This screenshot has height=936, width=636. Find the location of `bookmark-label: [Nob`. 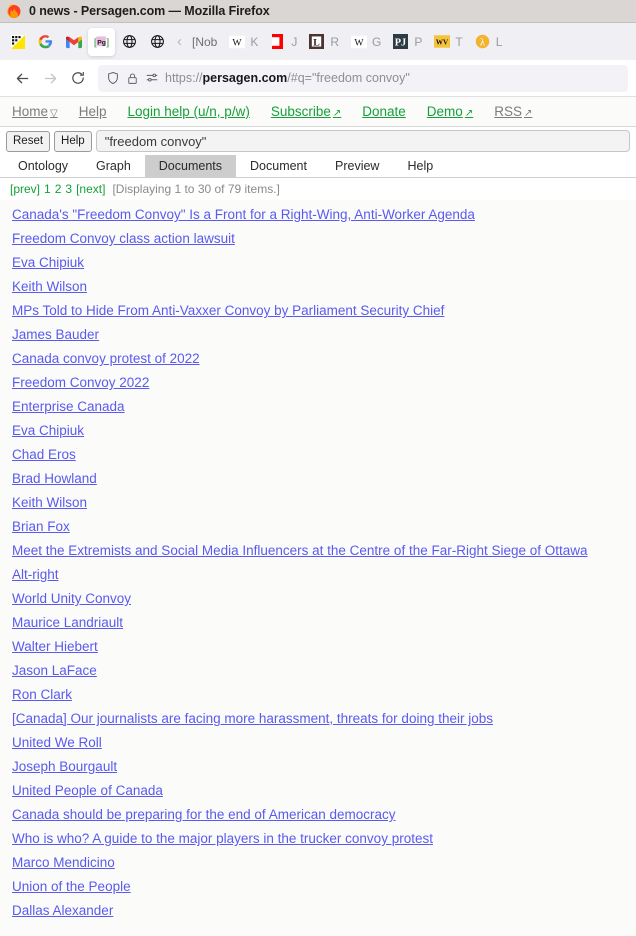

bookmark-label: [Nob is located at coordinates (205, 41).